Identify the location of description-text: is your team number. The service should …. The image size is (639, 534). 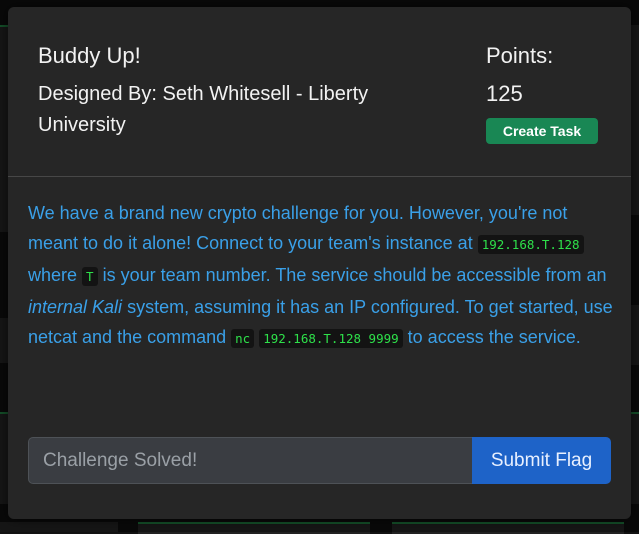
(352, 275).